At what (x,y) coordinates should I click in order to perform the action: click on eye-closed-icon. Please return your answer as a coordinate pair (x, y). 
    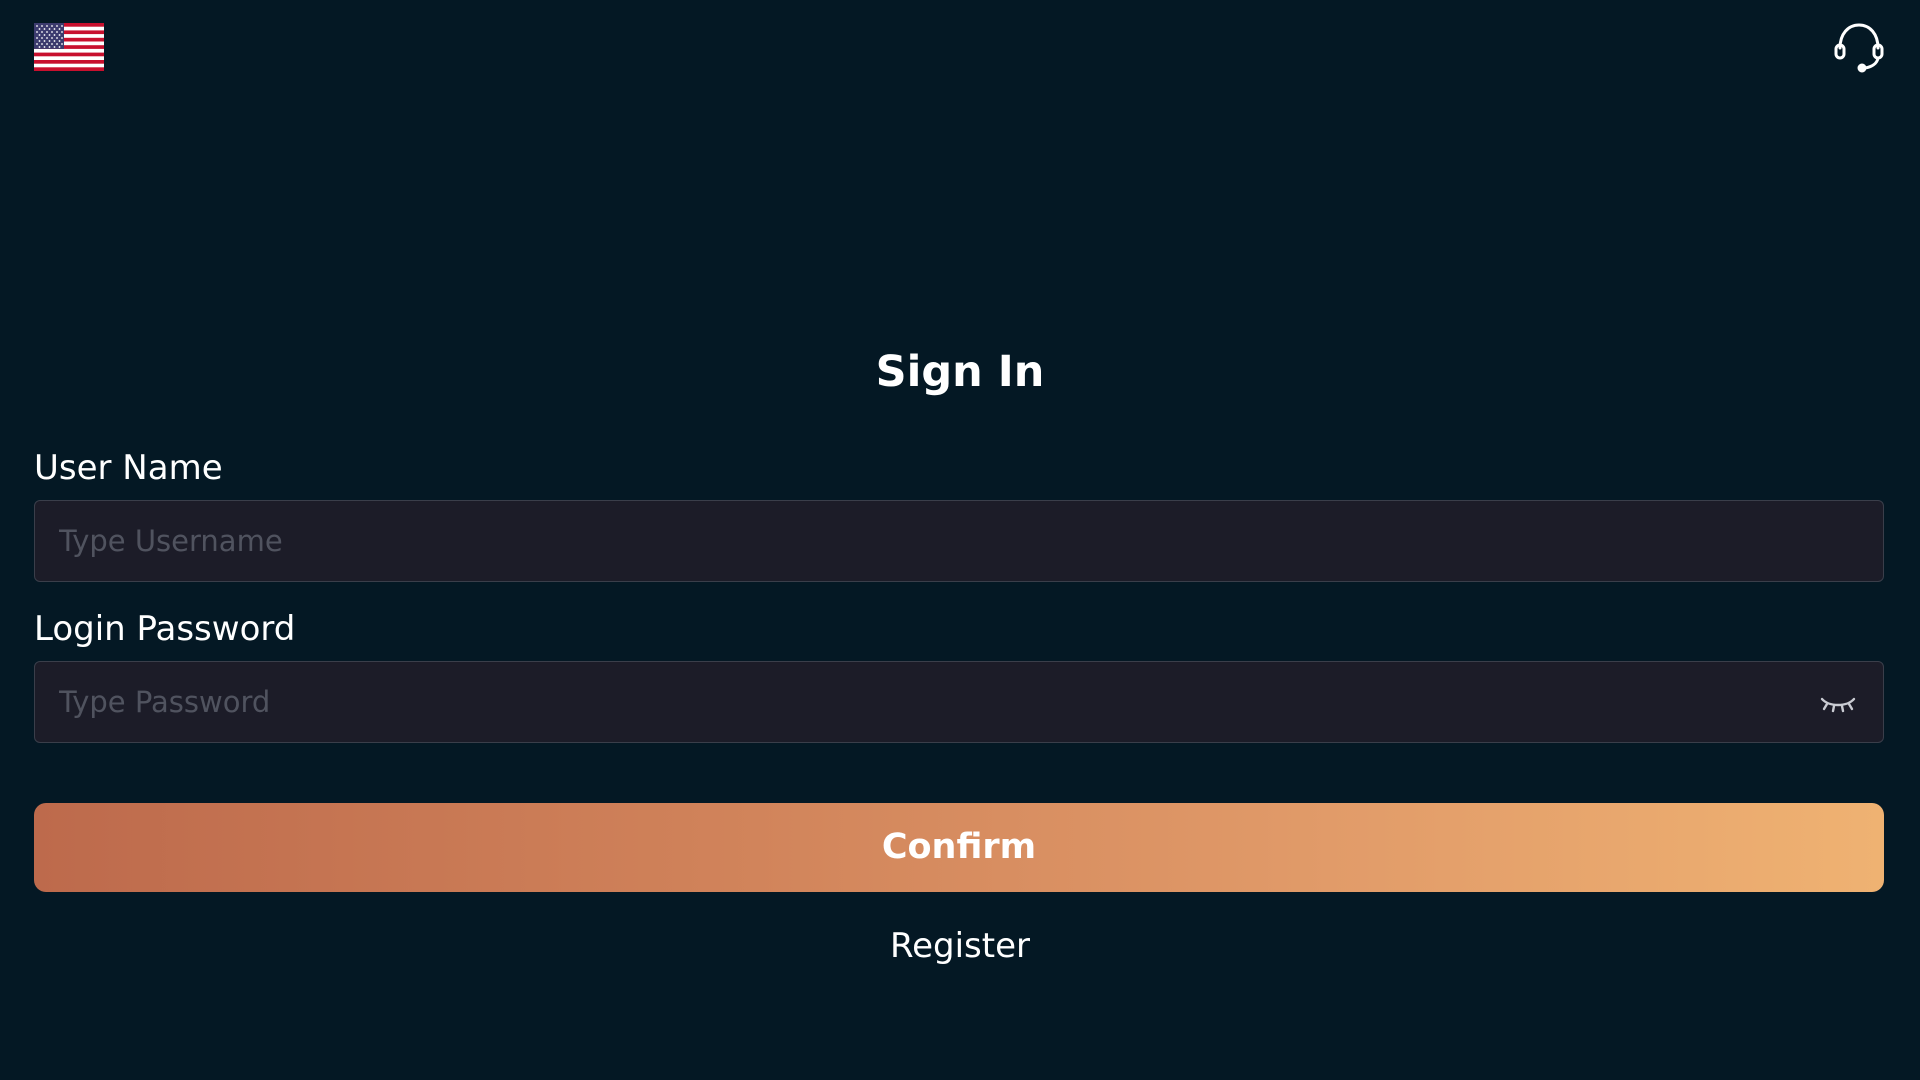
    Looking at the image, I should click on (1838, 703).